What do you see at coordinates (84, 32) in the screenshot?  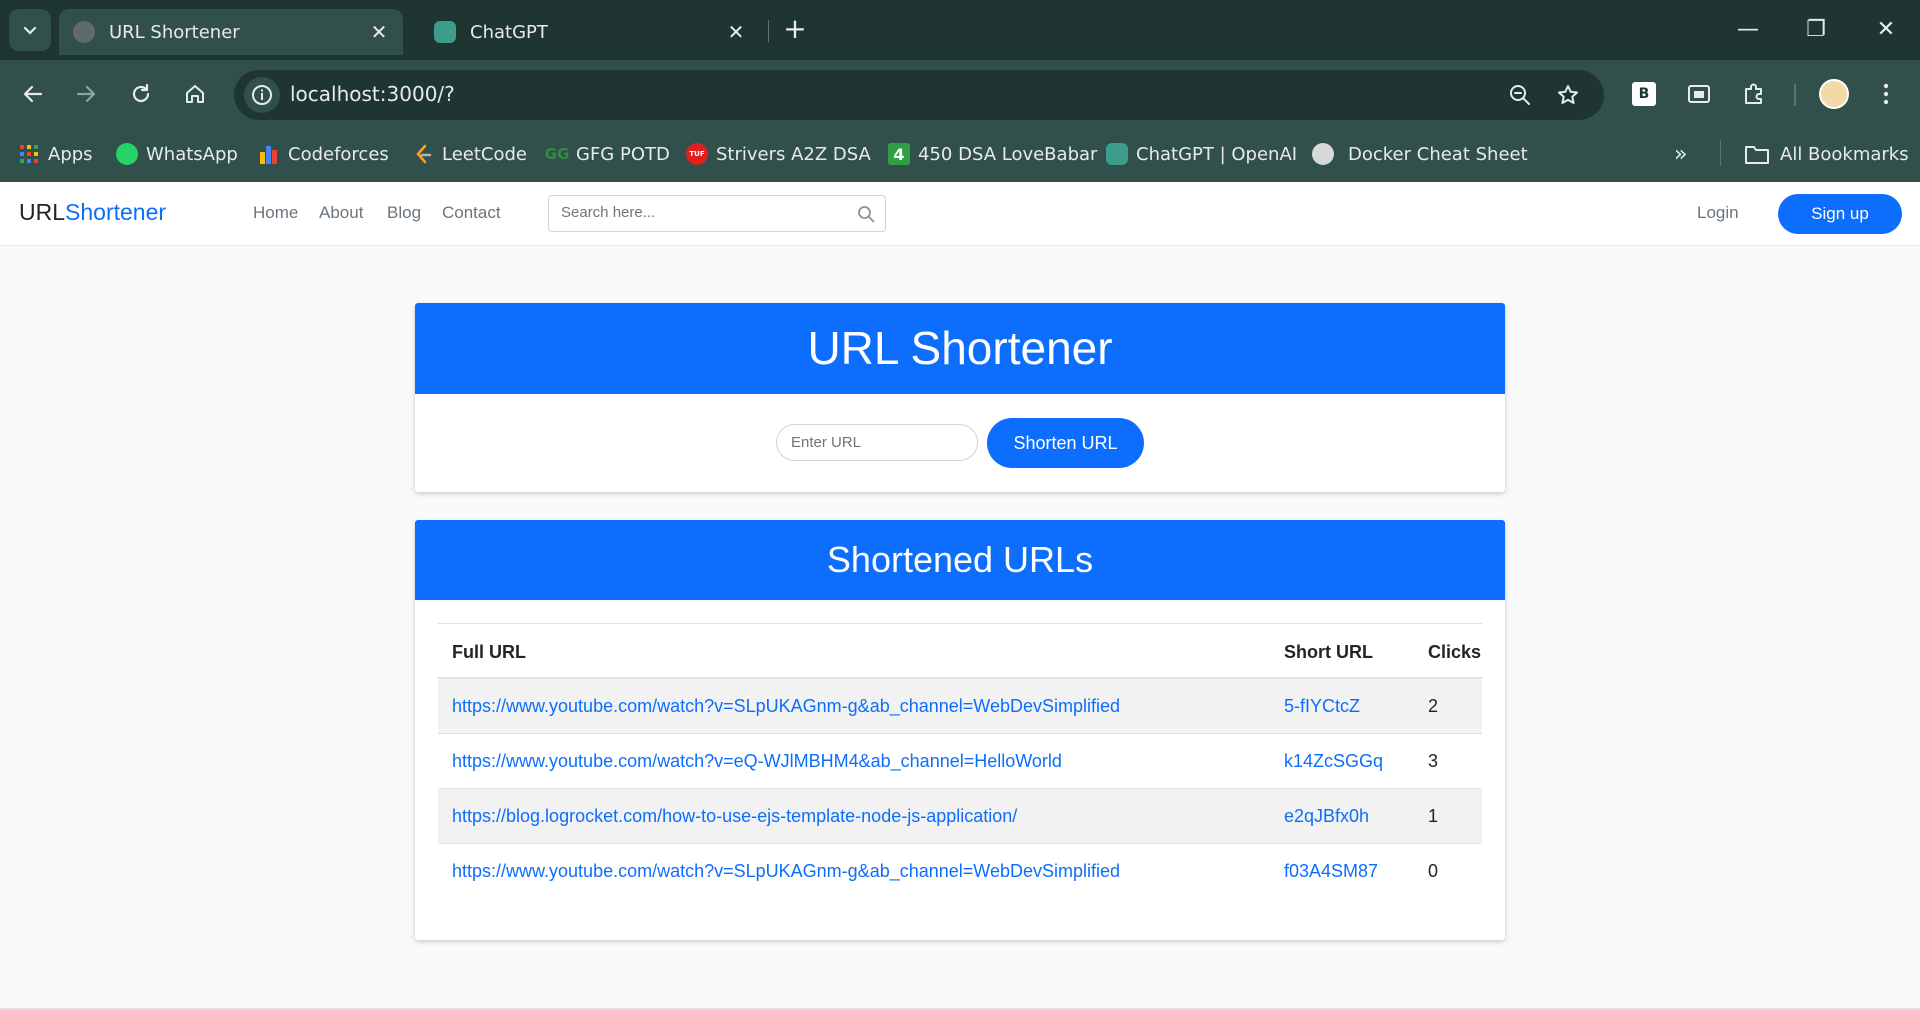 I see `globe-icon` at bounding box center [84, 32].